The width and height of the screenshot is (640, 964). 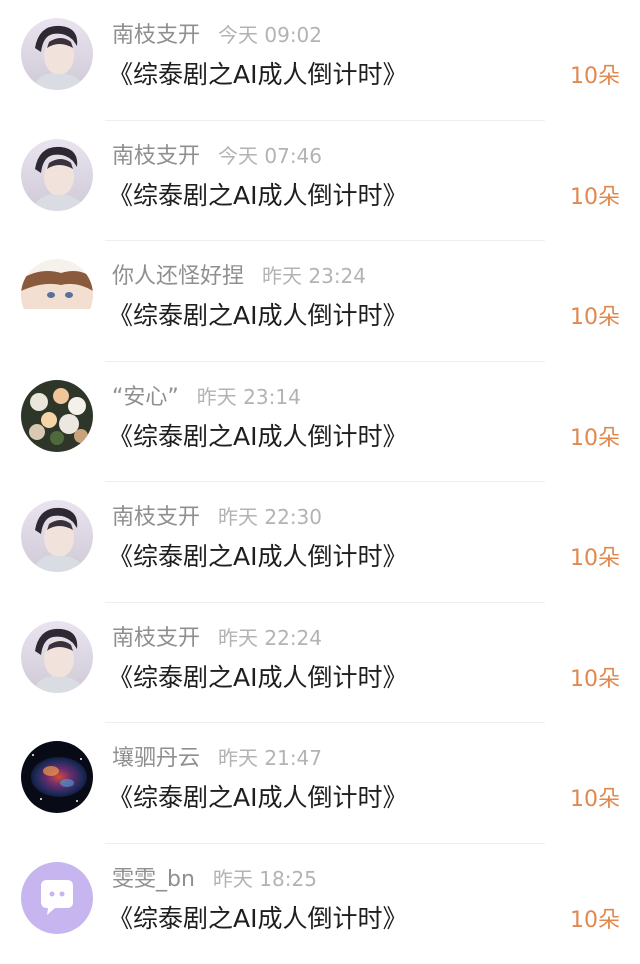 What do you see at coordinates (156, 758) in the screenshot?
I see `username: 壤驷丹云` at bounding box center [156, 758].